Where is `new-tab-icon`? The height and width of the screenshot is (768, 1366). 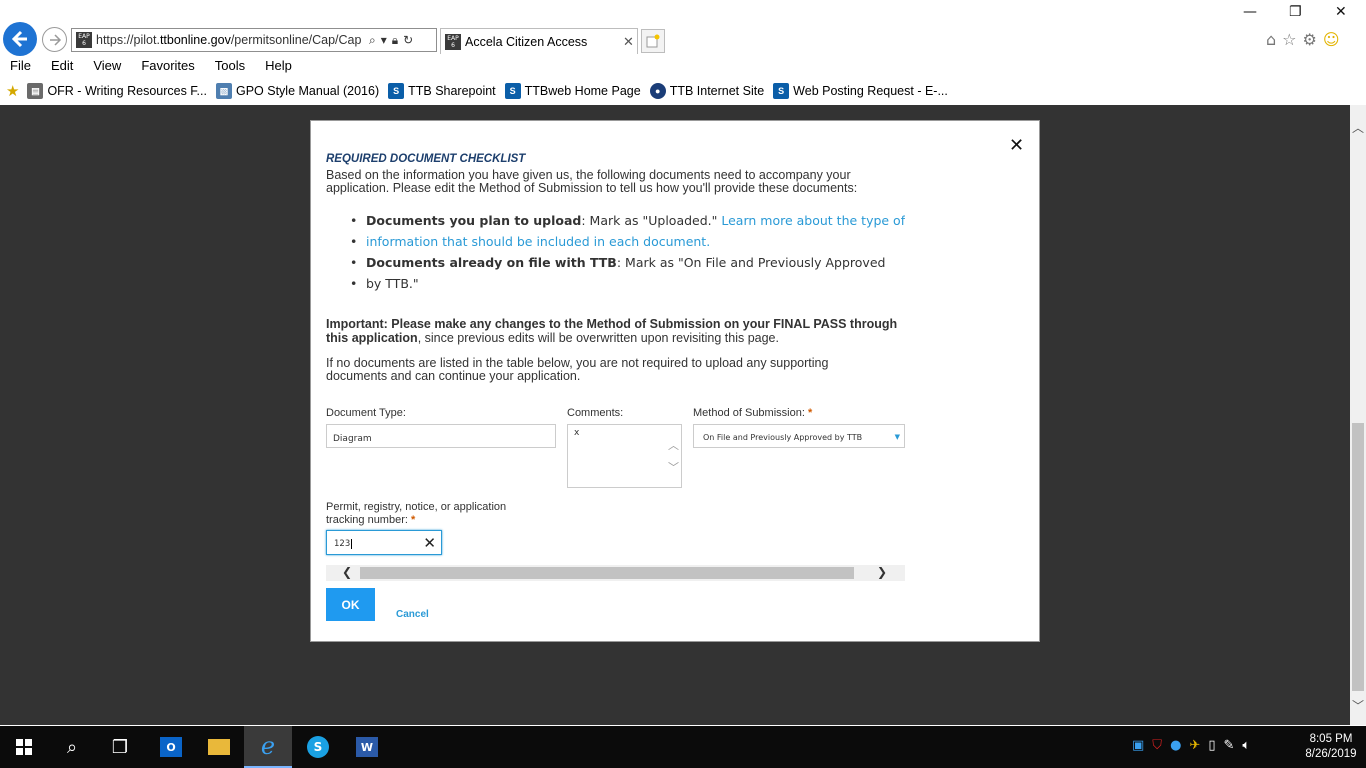 new-tab-icon is located at coordinates (653, 41).